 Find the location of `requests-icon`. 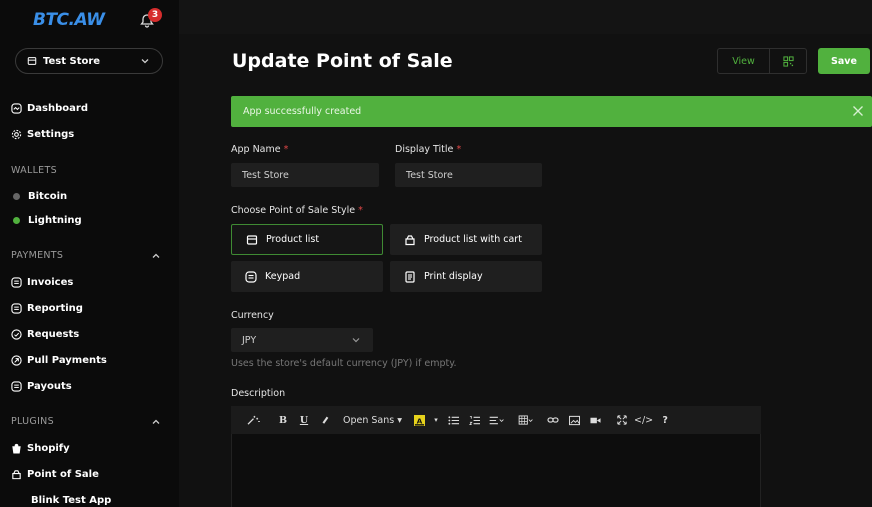

requests-icon is located at coordinates (16, 334).